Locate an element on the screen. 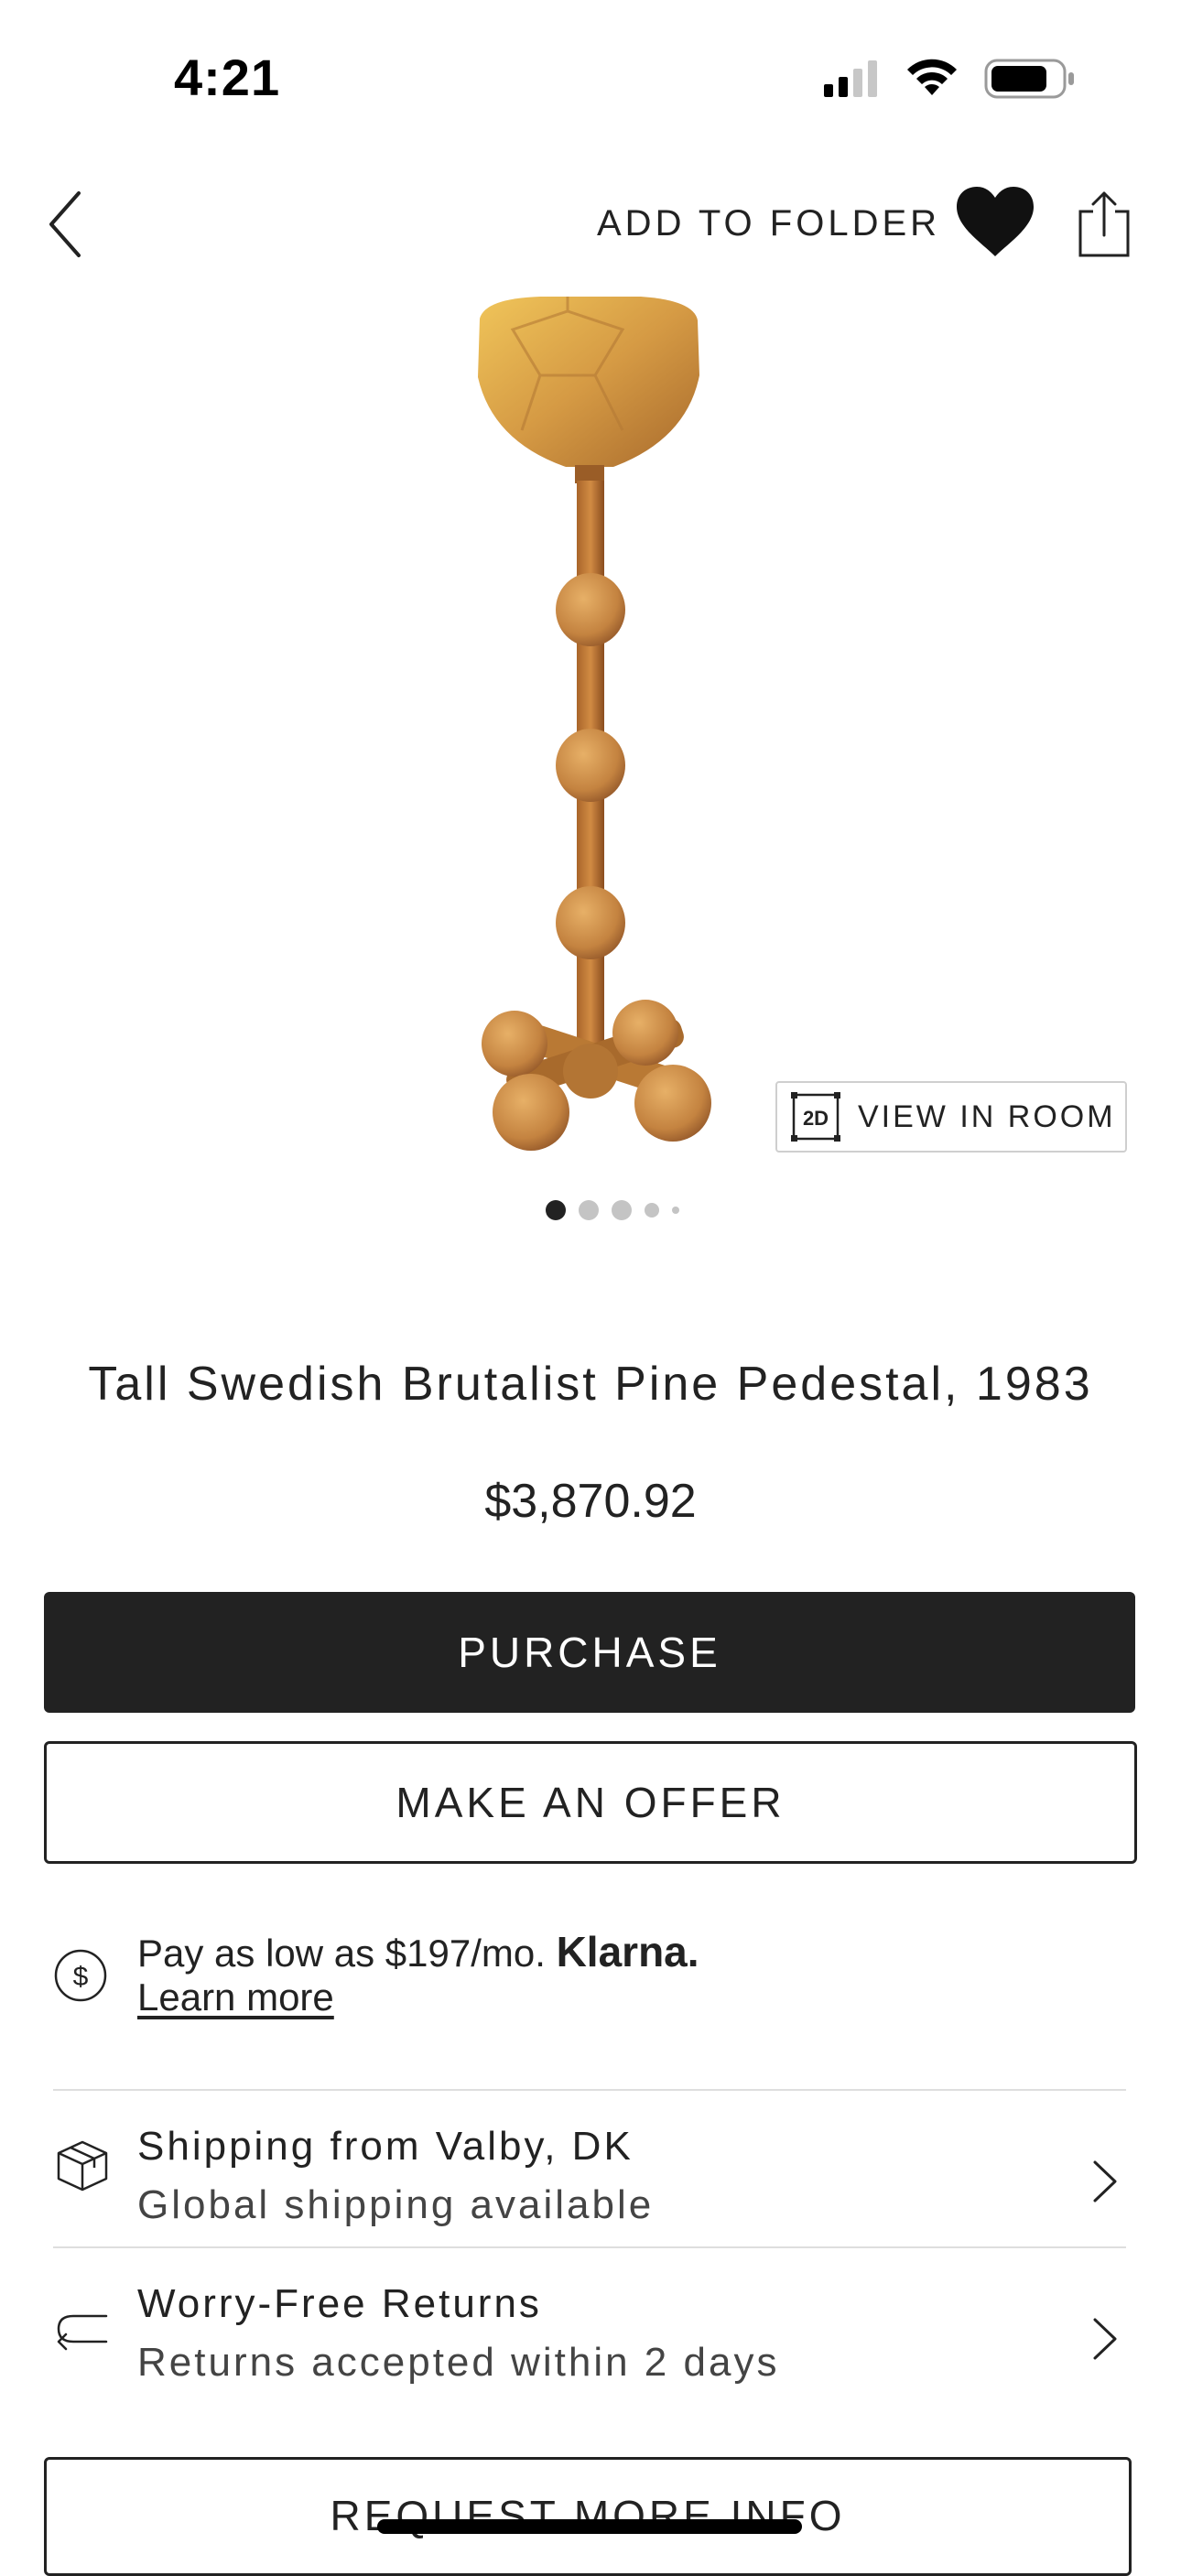 The image size is (1181, 2576). cellular-signal-icon is located at coordinates (850, 79).